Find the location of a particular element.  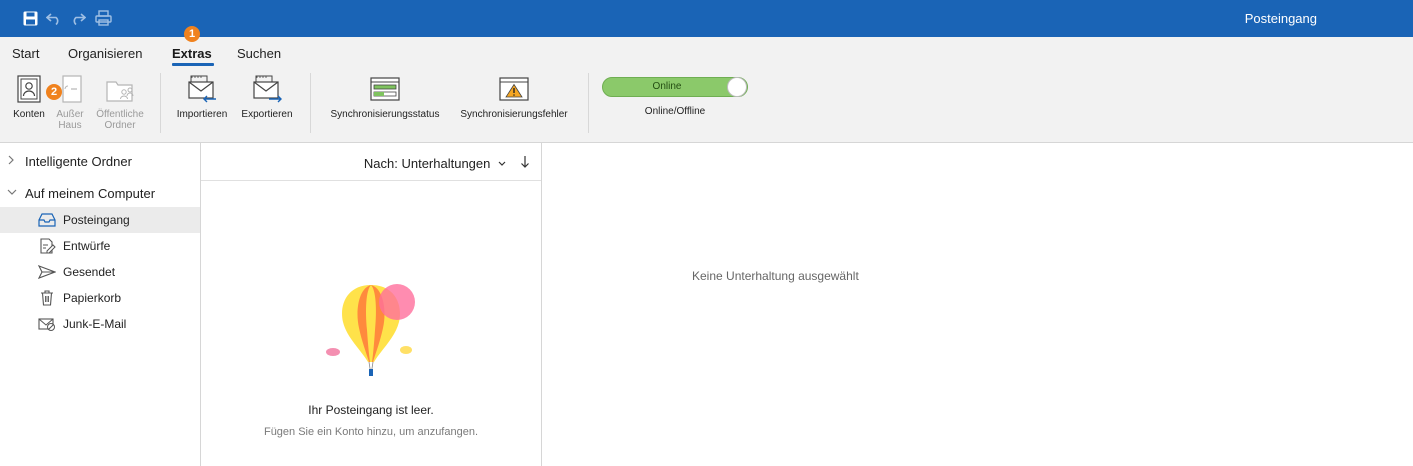

public-folders-label: Öffentliche Ordner is located at coordinates (120, 120).